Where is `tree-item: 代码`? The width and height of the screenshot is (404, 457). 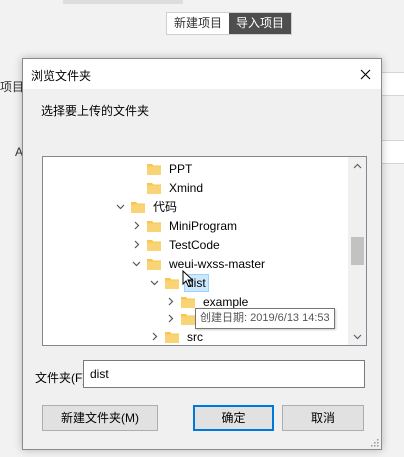
tree-item: 代码 is located at coordinates (147, 206).